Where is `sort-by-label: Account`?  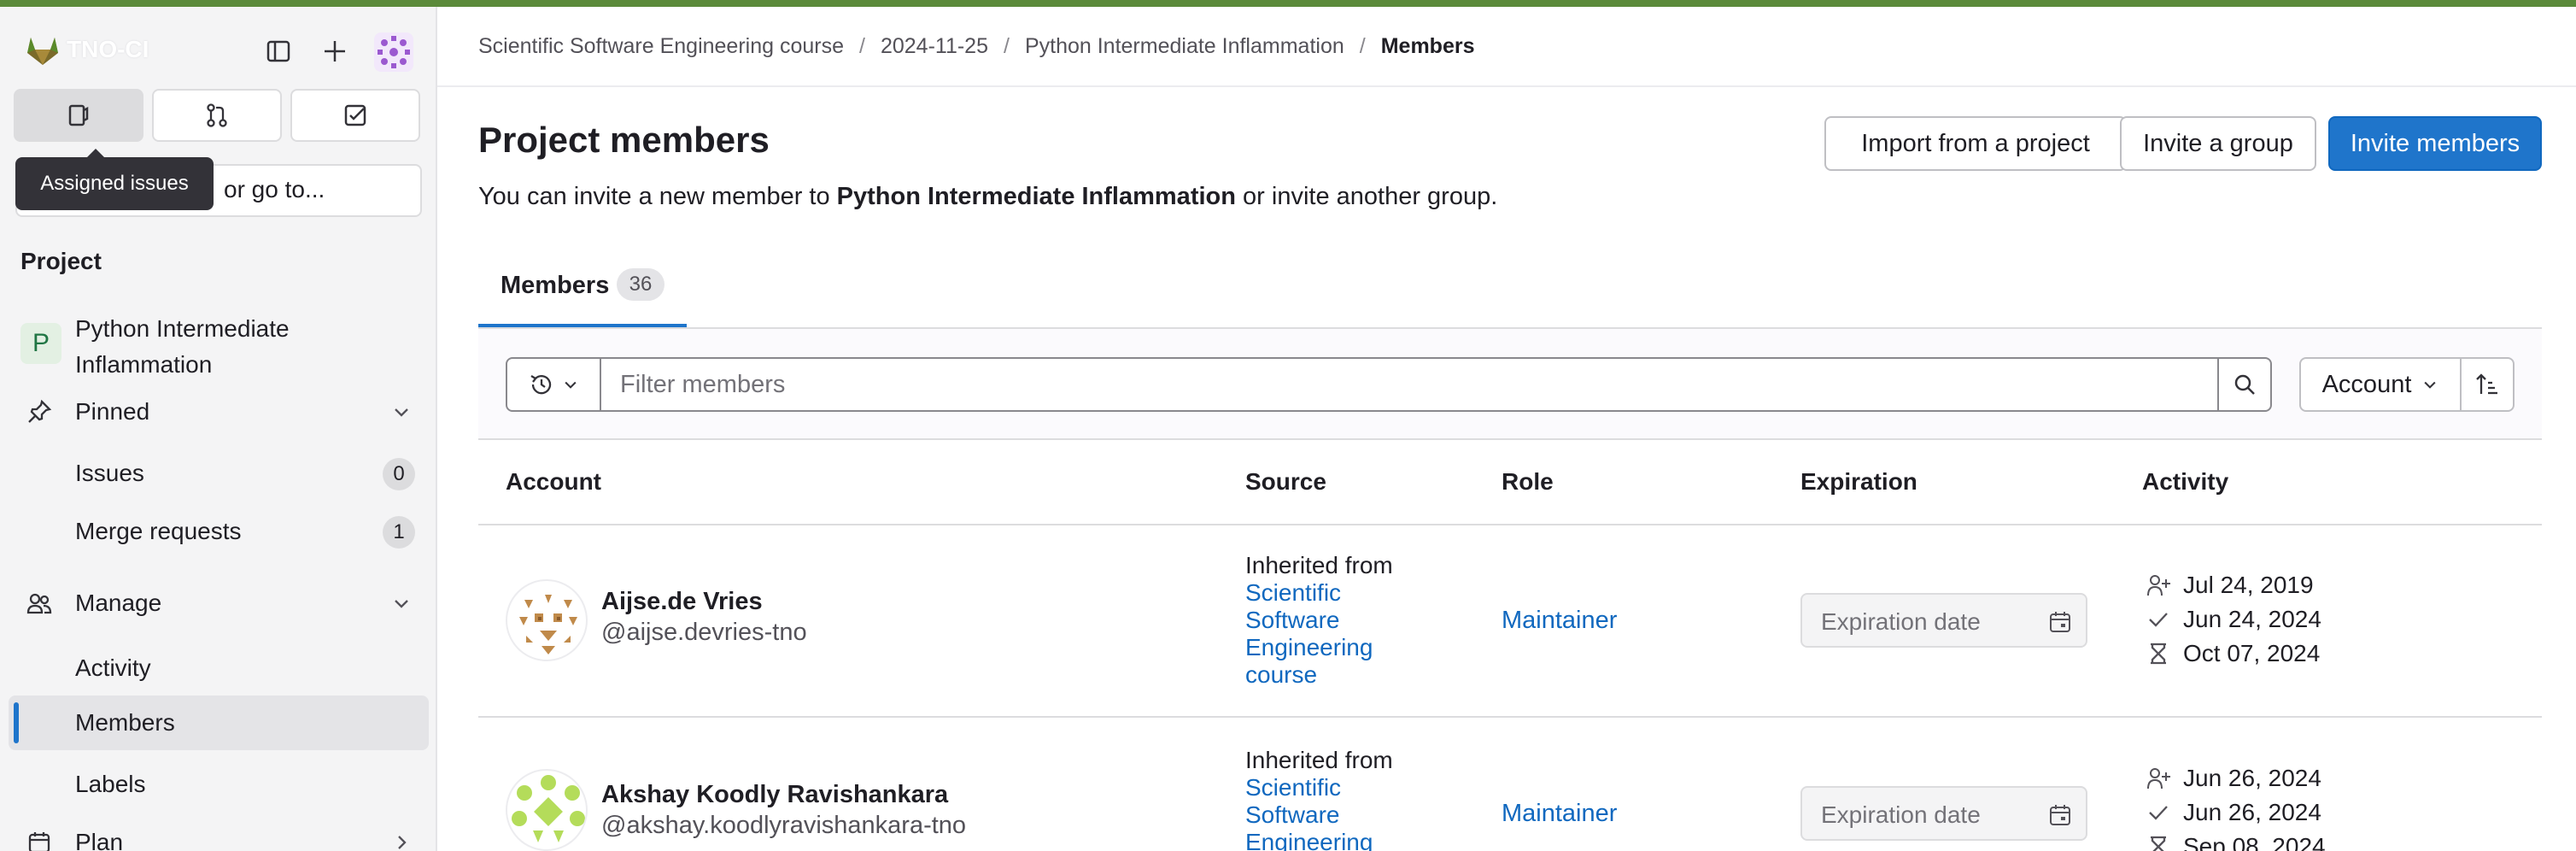
sort-by-label: Account is located at coordinates (2366, 384).